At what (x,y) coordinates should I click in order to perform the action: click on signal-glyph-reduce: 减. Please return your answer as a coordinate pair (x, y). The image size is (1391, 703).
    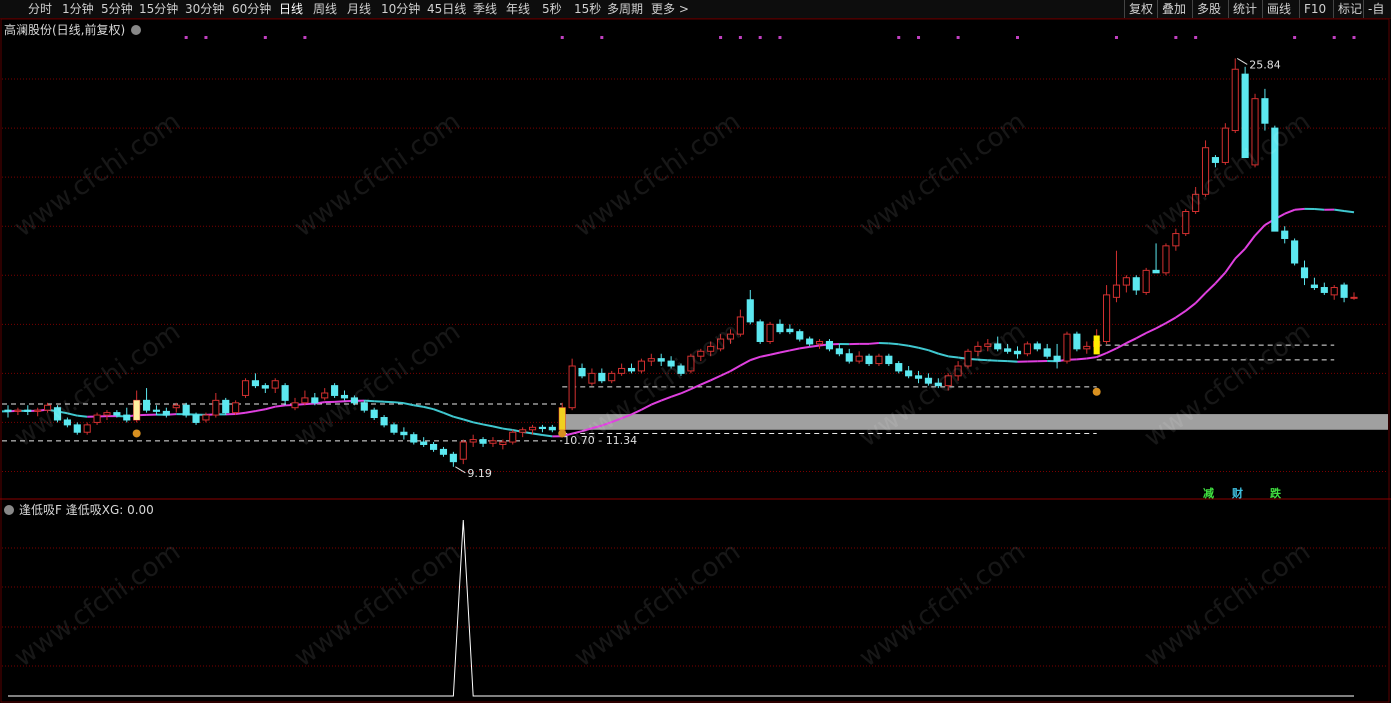
    Looking at the image, I should click on (1208, 493).